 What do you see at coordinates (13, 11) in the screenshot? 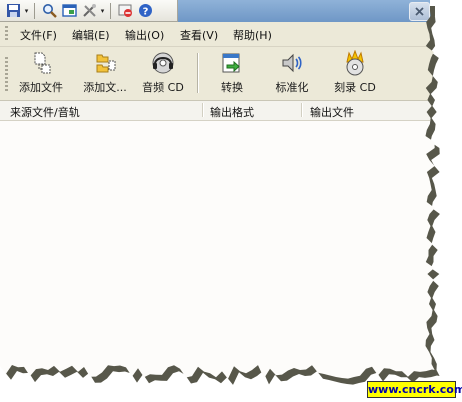
I see `save-icon` at bounding box center [13, 11].